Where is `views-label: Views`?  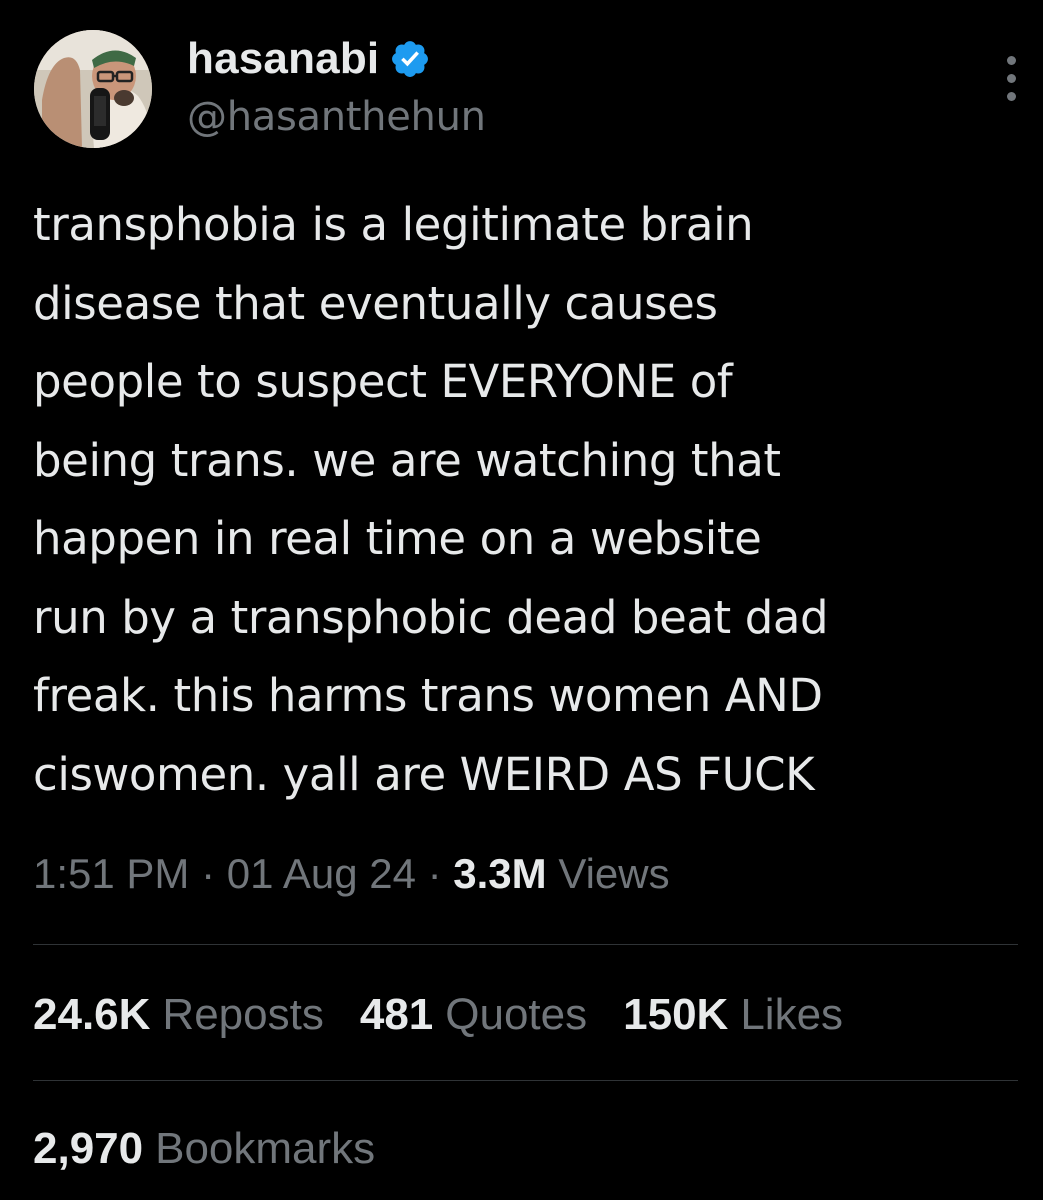
views-label: Views is located at coordinates (614, 873).